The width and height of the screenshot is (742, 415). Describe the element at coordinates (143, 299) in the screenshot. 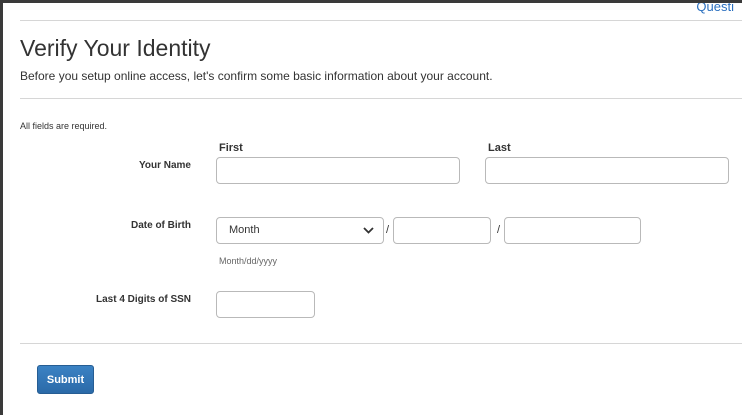

I see `ssn-label: Last 4 Digits of SSN` at that location.